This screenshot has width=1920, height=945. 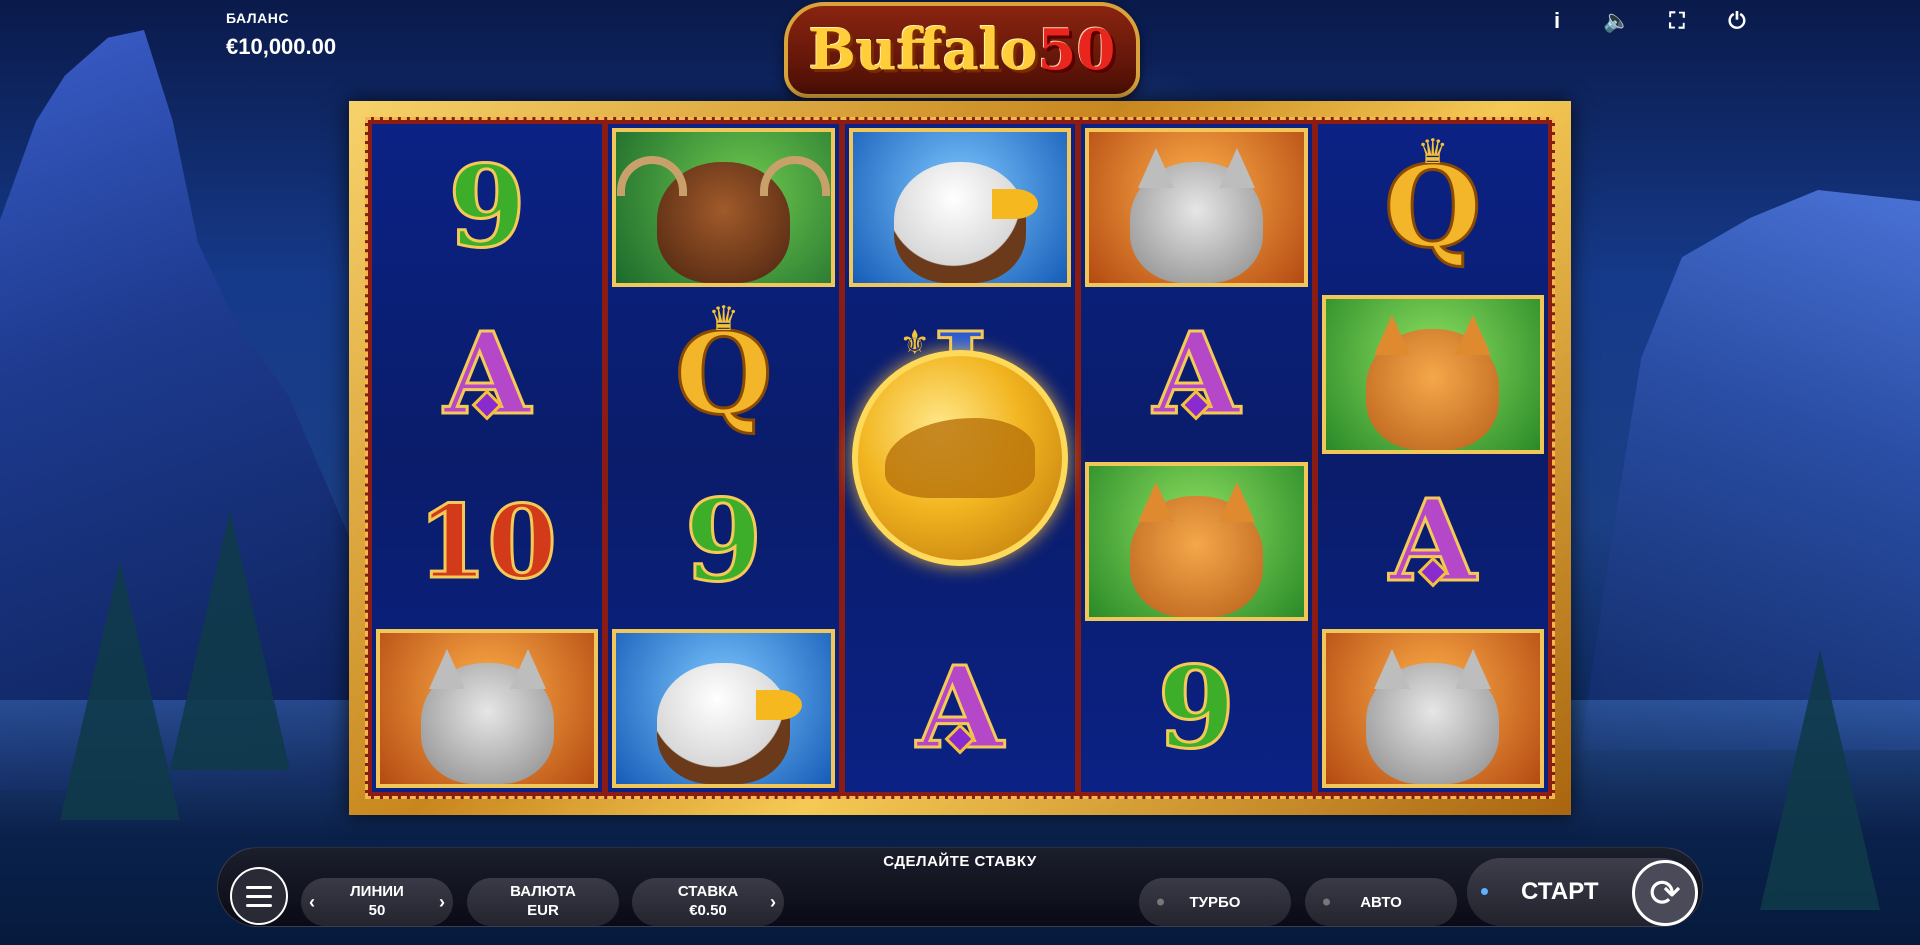 I want to click on lines-selector: ‹ ЛИНИИ 50 ›, so click(x=377, y=902).